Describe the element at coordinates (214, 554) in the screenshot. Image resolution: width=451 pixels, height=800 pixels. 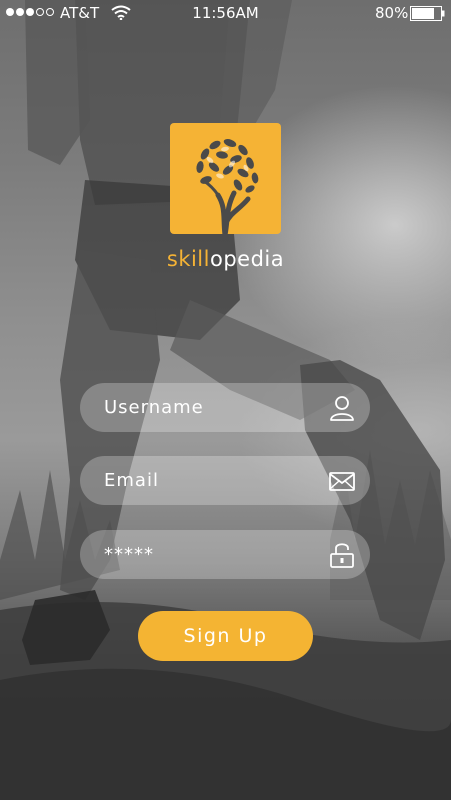
I see `password-input` at that location.